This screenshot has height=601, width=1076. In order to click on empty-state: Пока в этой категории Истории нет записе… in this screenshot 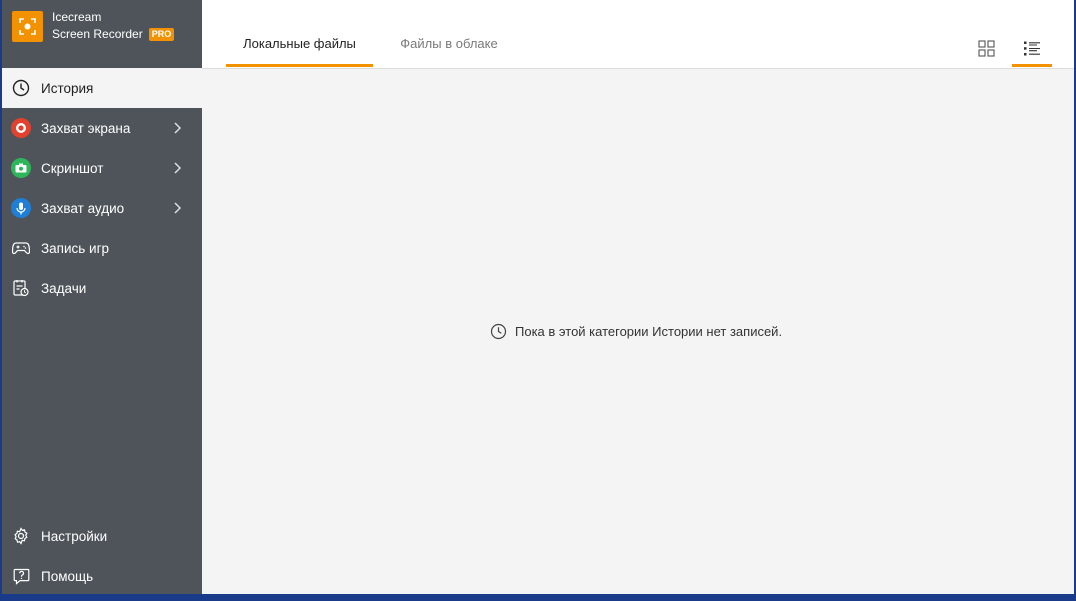, I will do `click(636, 331)`.